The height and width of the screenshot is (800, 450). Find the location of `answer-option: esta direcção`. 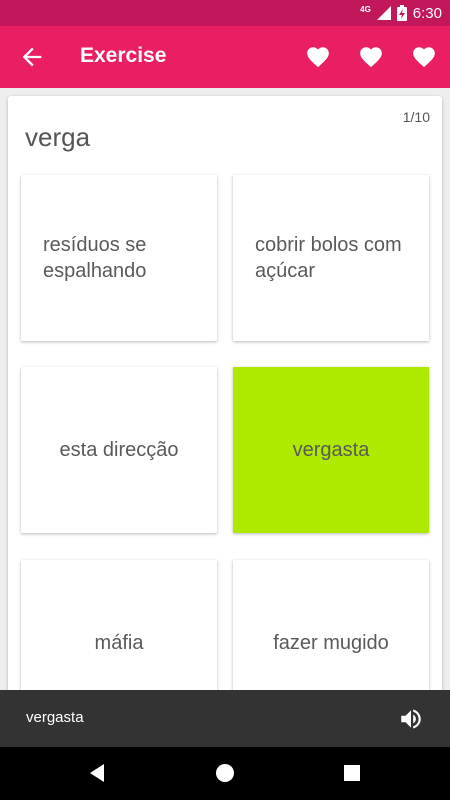

answer-option: esta direcção is located at coordinates (119, 450).